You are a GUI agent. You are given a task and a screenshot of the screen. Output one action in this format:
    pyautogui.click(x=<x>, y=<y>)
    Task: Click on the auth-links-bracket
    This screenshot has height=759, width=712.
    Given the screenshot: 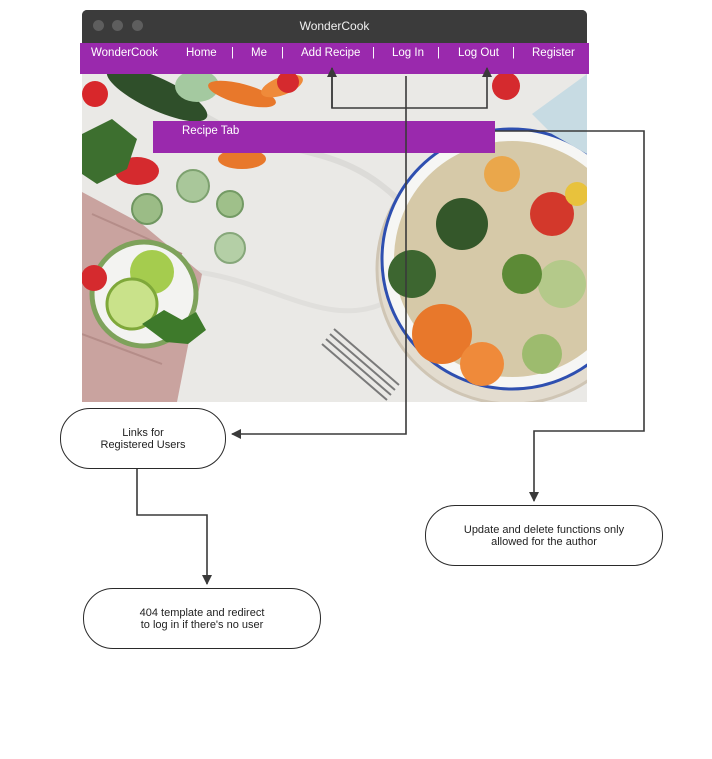 What is the action you would take?
    pyautogui.click(x=411, y=88)
    